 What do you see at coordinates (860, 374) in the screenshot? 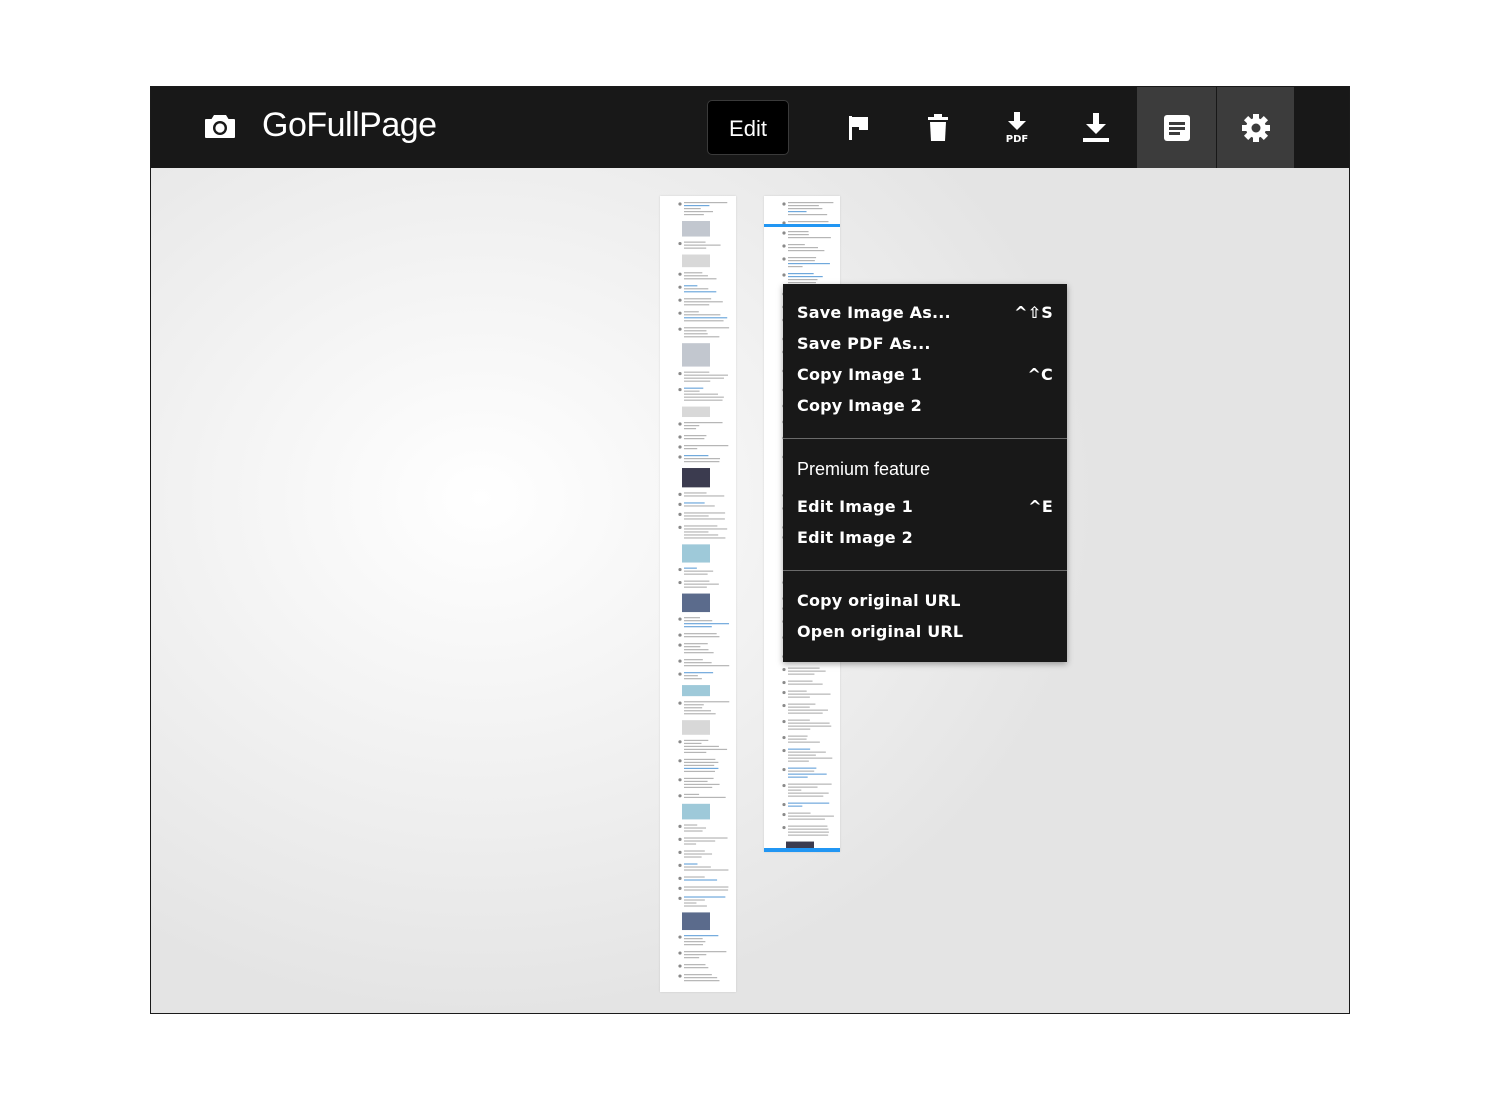
I see `menu-item-label: Copy Image 1` at bounding box center [860, 374].